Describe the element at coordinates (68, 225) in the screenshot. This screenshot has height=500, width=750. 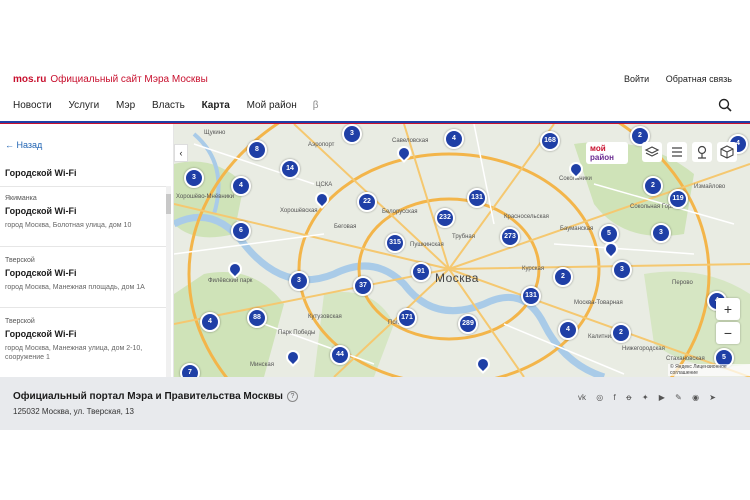
I see `item-address: город Москва, Болотная улица, дом 10` at that location.